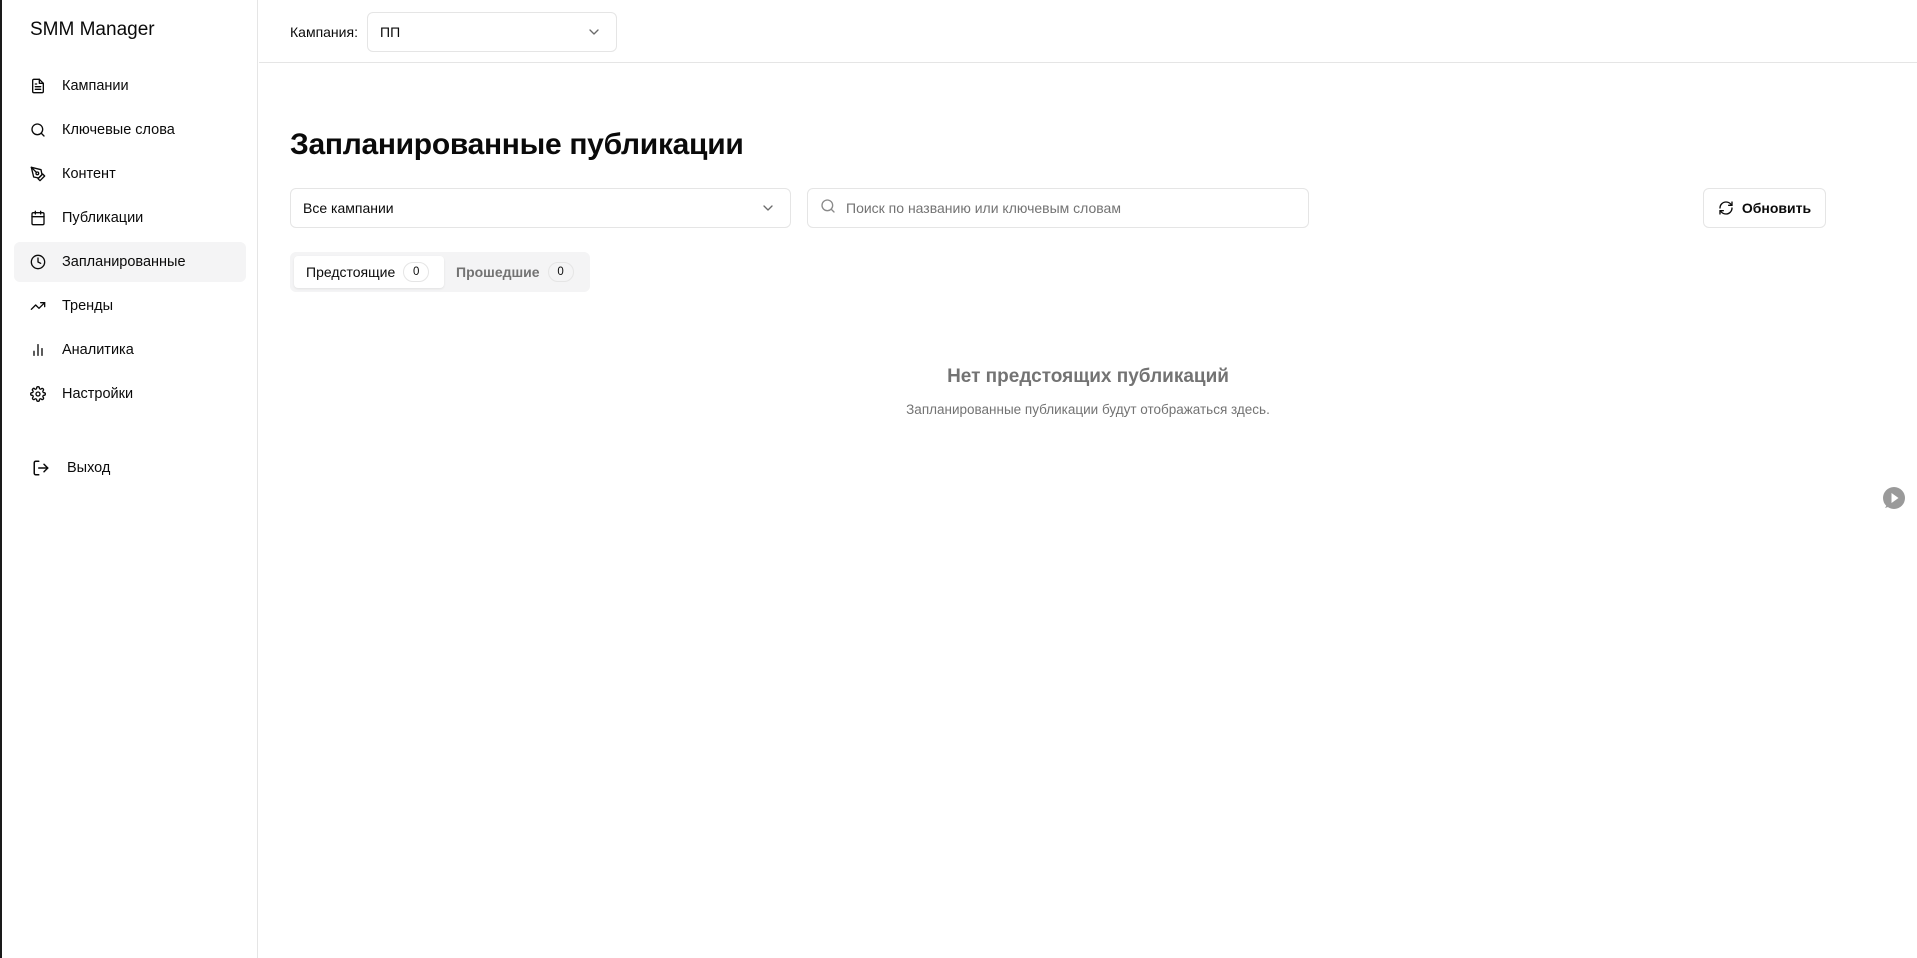  I want to click on tab-label: Прошедшие, so click(498, 272).